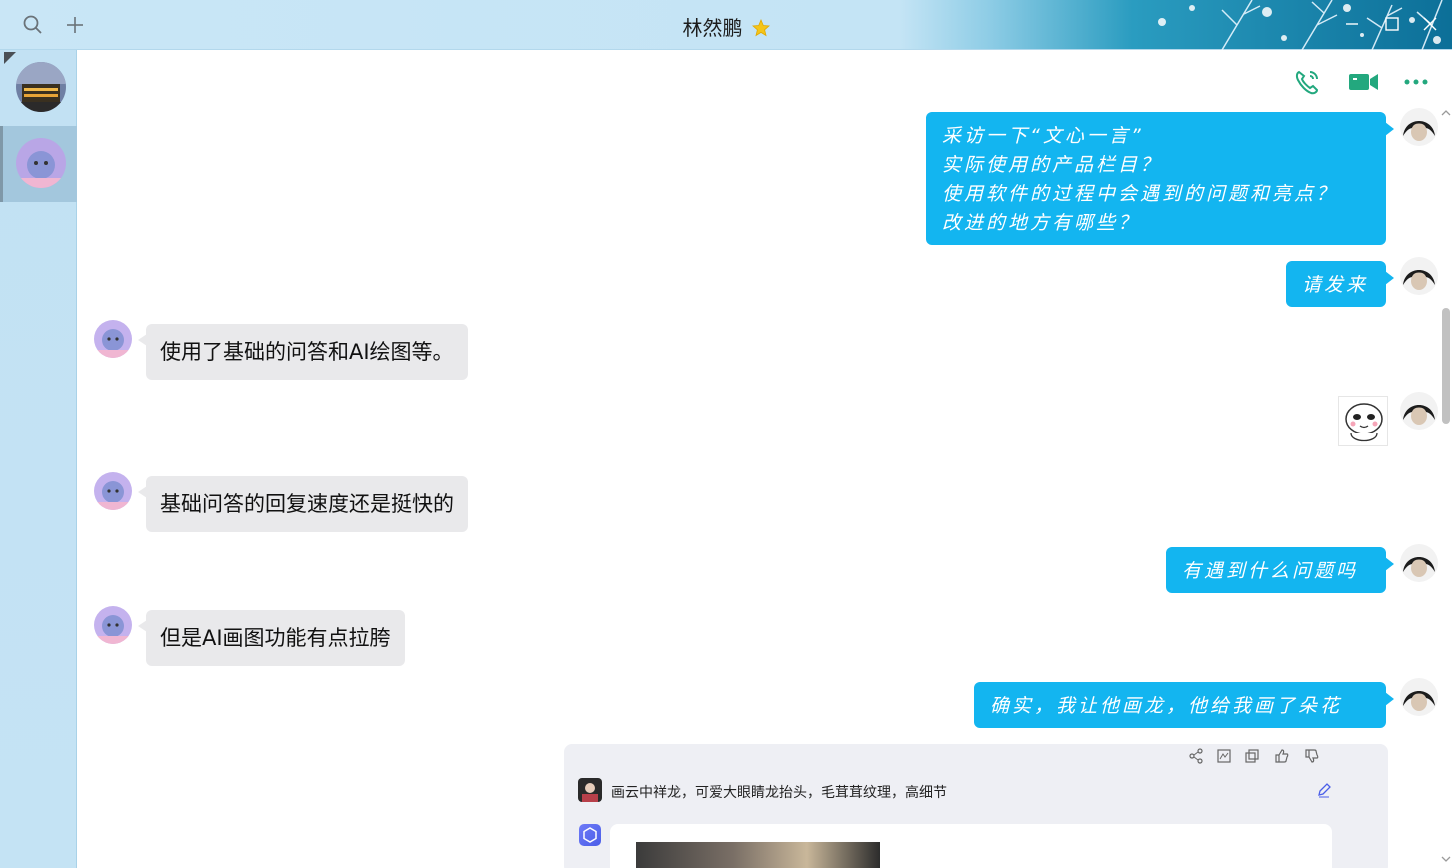  I want to click on close-icon, so click(1430, 24).